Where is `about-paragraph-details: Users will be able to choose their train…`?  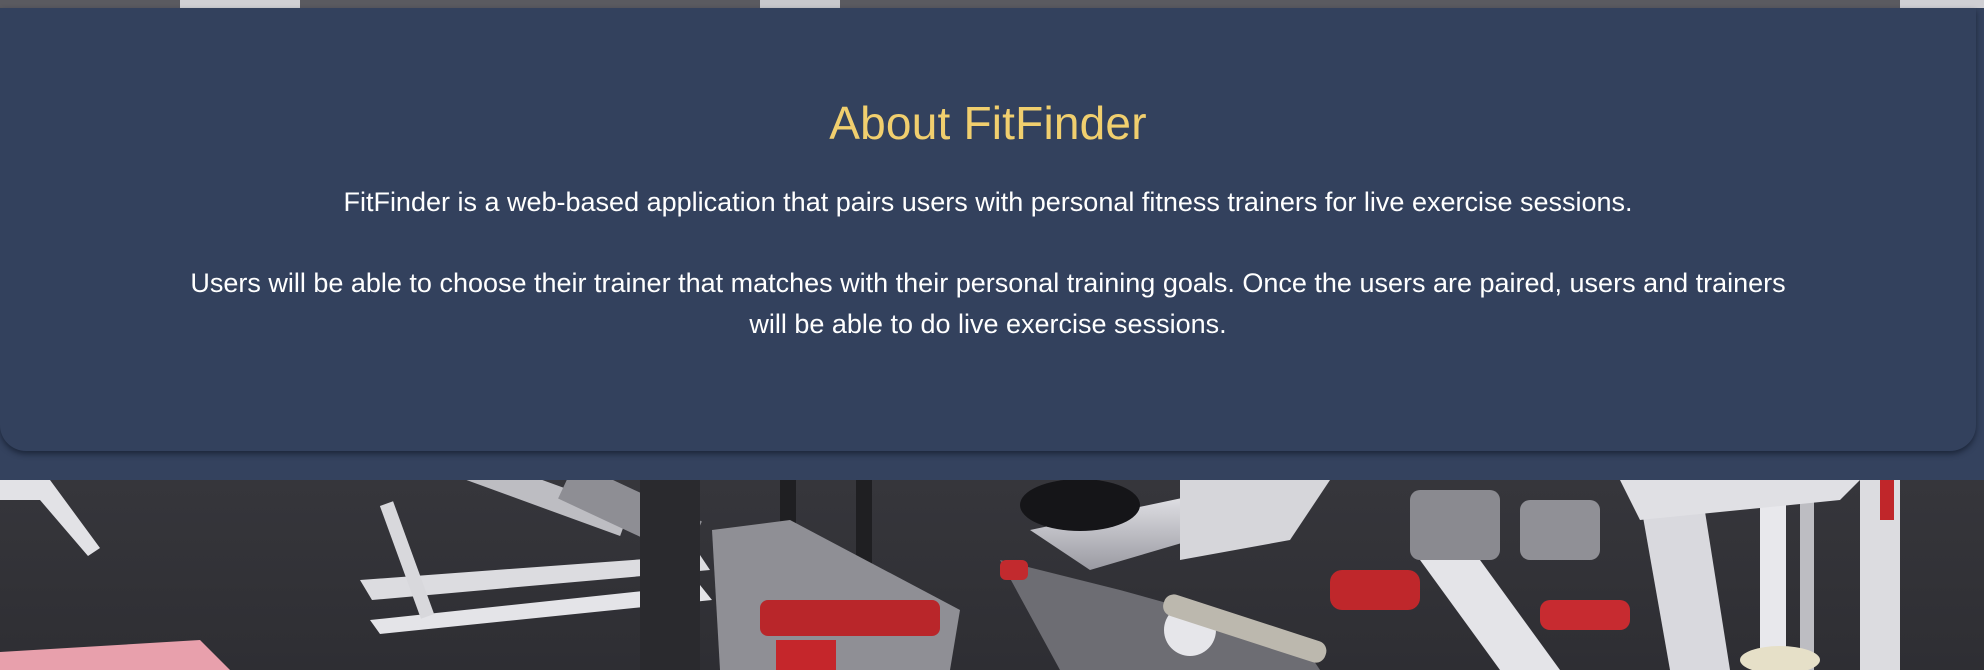
about-paragraph-details: Users will be able to choose their train… is located at coordinates (988, 303).